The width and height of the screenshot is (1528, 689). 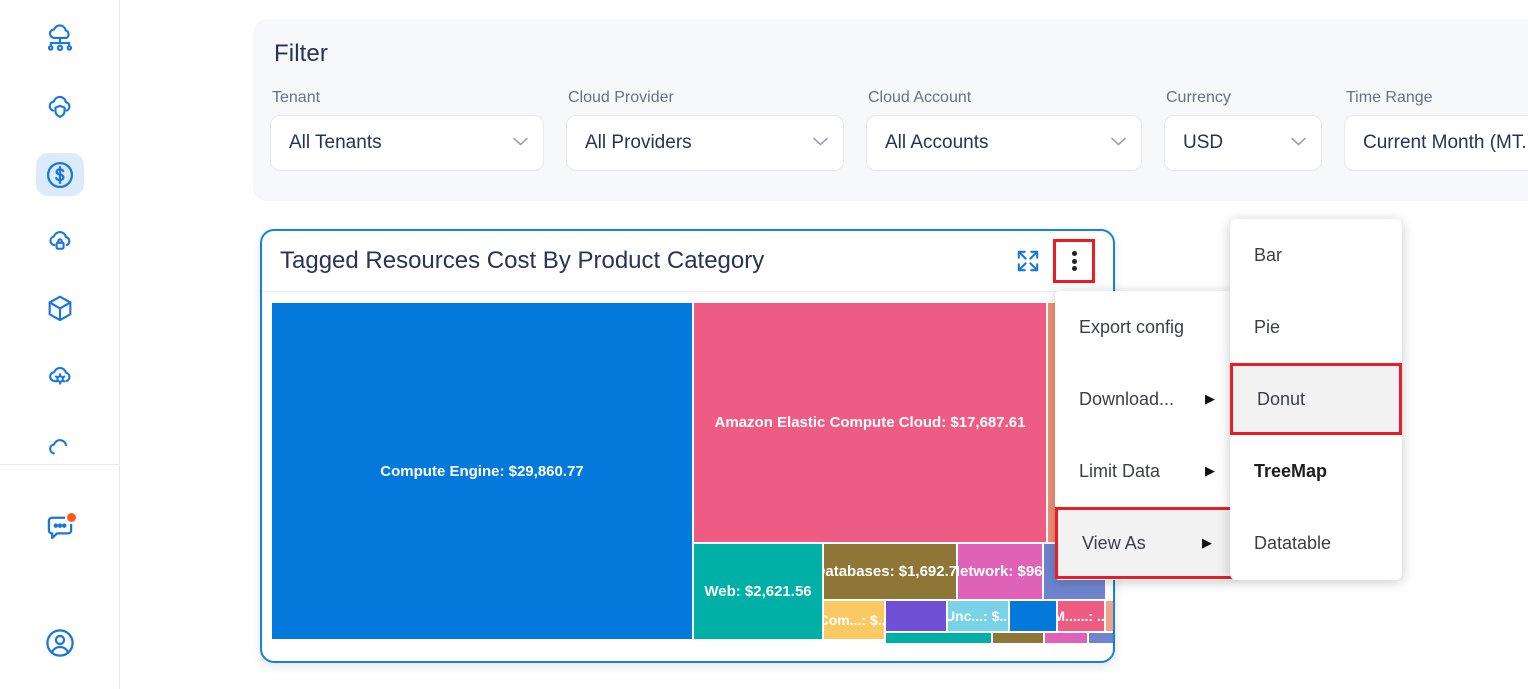 I want to click on sidebar-divider, so click(x=60, y=464).